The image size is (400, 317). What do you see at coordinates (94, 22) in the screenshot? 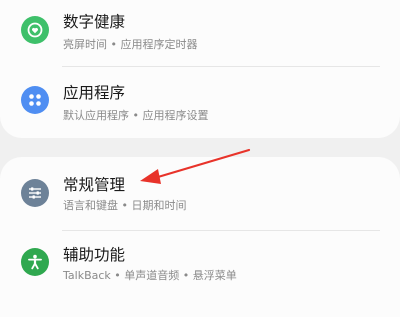
I see `item-title: 数字健康` at bounding box center [94, 22].